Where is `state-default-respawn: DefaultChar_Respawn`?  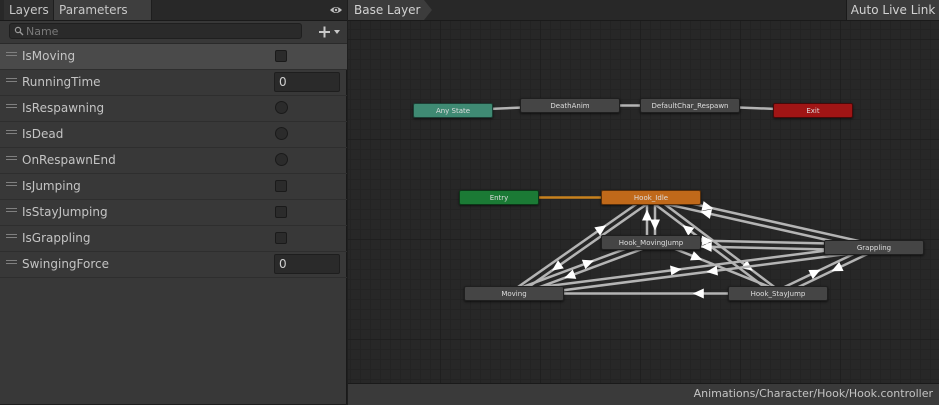
state-default-respawn: DefaultChar_Respawn is located at coordinates (690, 105).